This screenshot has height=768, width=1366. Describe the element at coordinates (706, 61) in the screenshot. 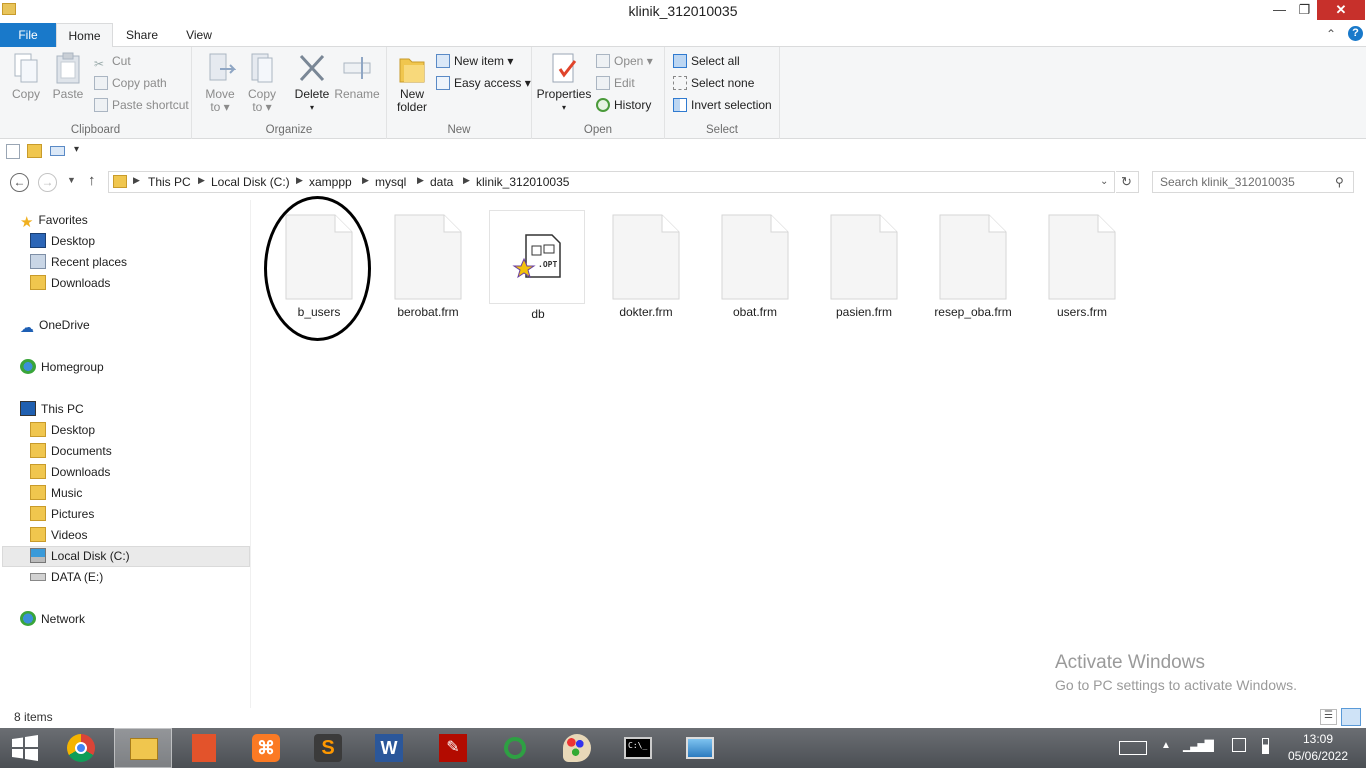

I see `select-all-button: Select all` at that location.